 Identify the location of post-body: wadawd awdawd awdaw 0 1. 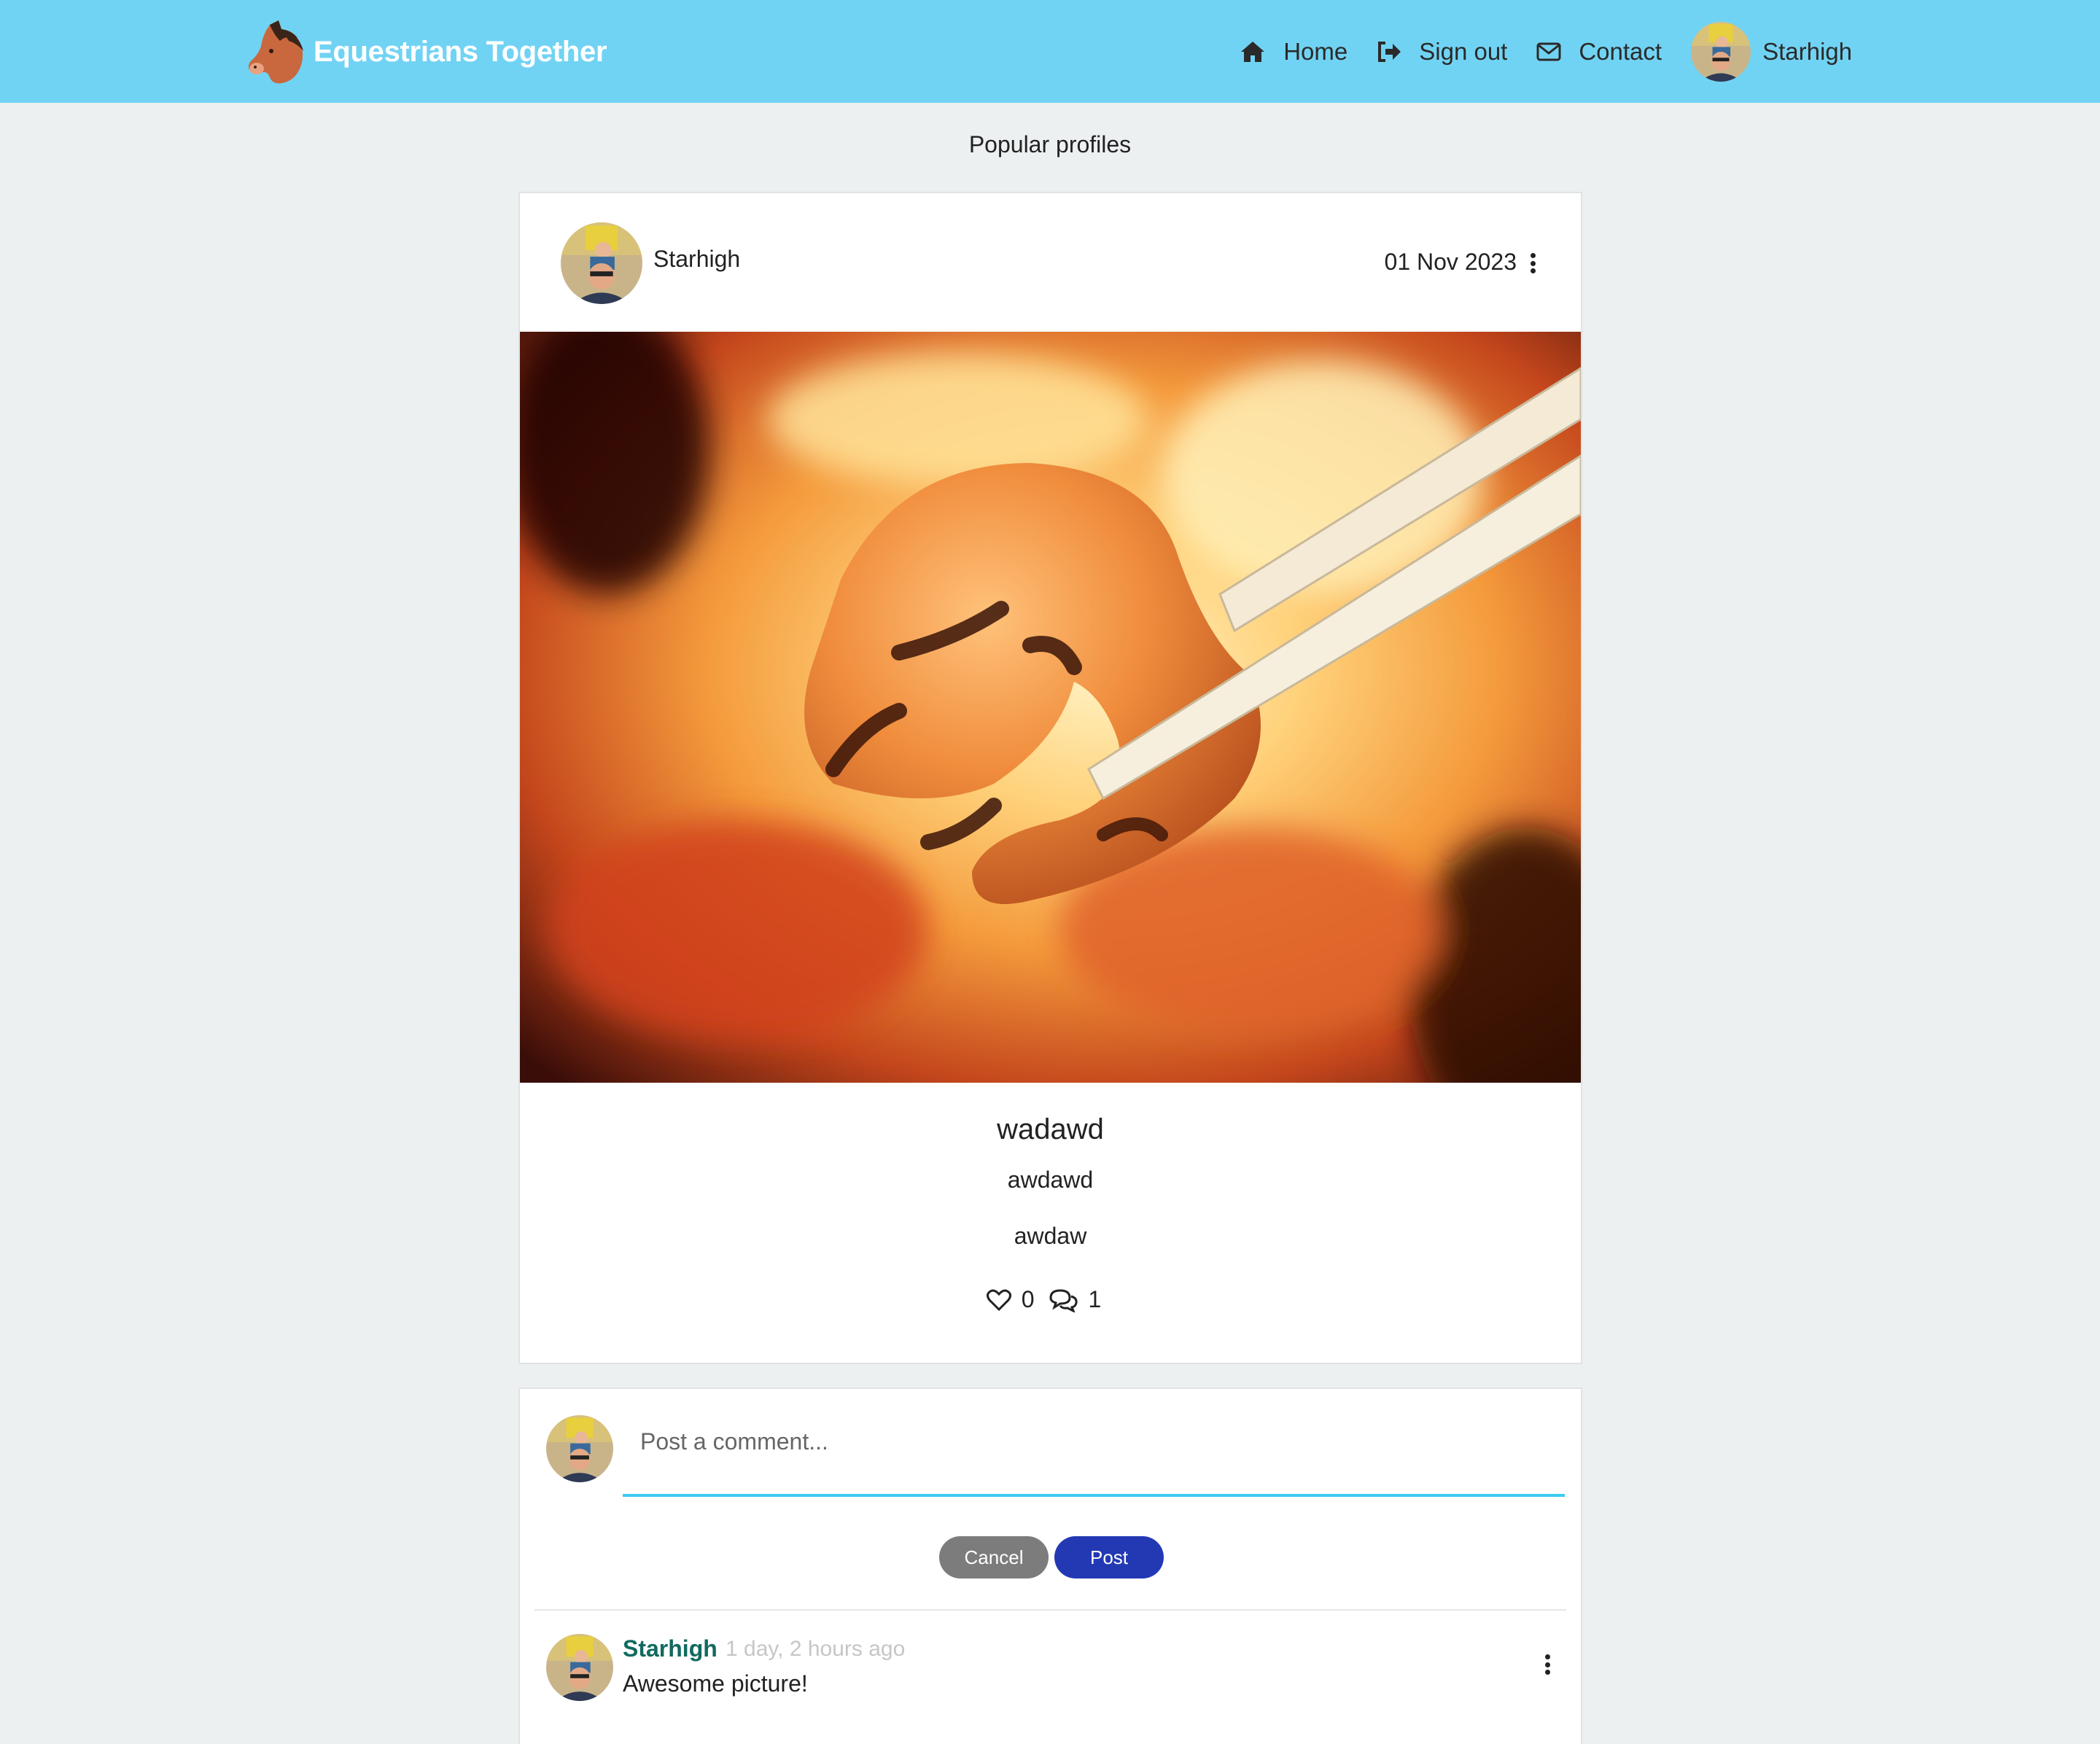
(1050, 1198).